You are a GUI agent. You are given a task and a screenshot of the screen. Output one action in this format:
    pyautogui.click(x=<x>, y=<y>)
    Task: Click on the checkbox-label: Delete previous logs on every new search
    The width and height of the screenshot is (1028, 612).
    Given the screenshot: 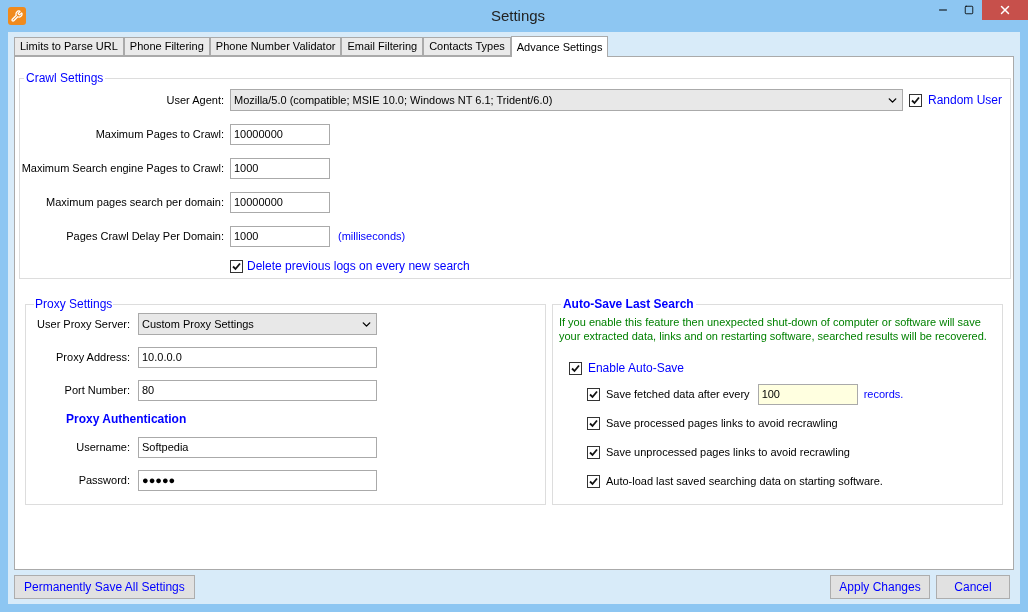 What is the action you would take?
    pyautogui.click(x=358, y=266)
    